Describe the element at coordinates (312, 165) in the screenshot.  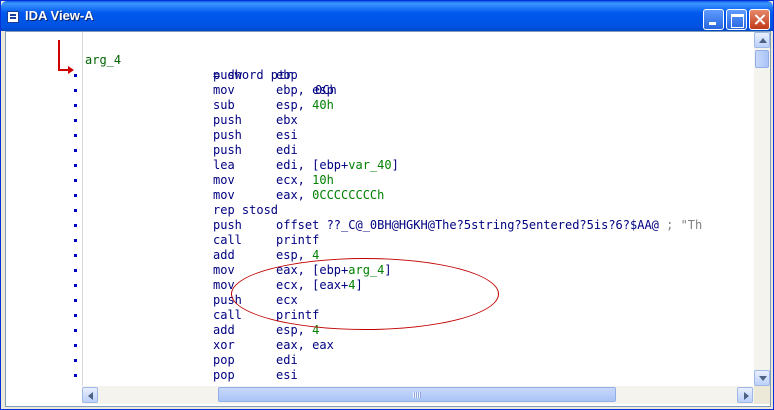
I see `operand-text: edi, [ebp+` at that location.